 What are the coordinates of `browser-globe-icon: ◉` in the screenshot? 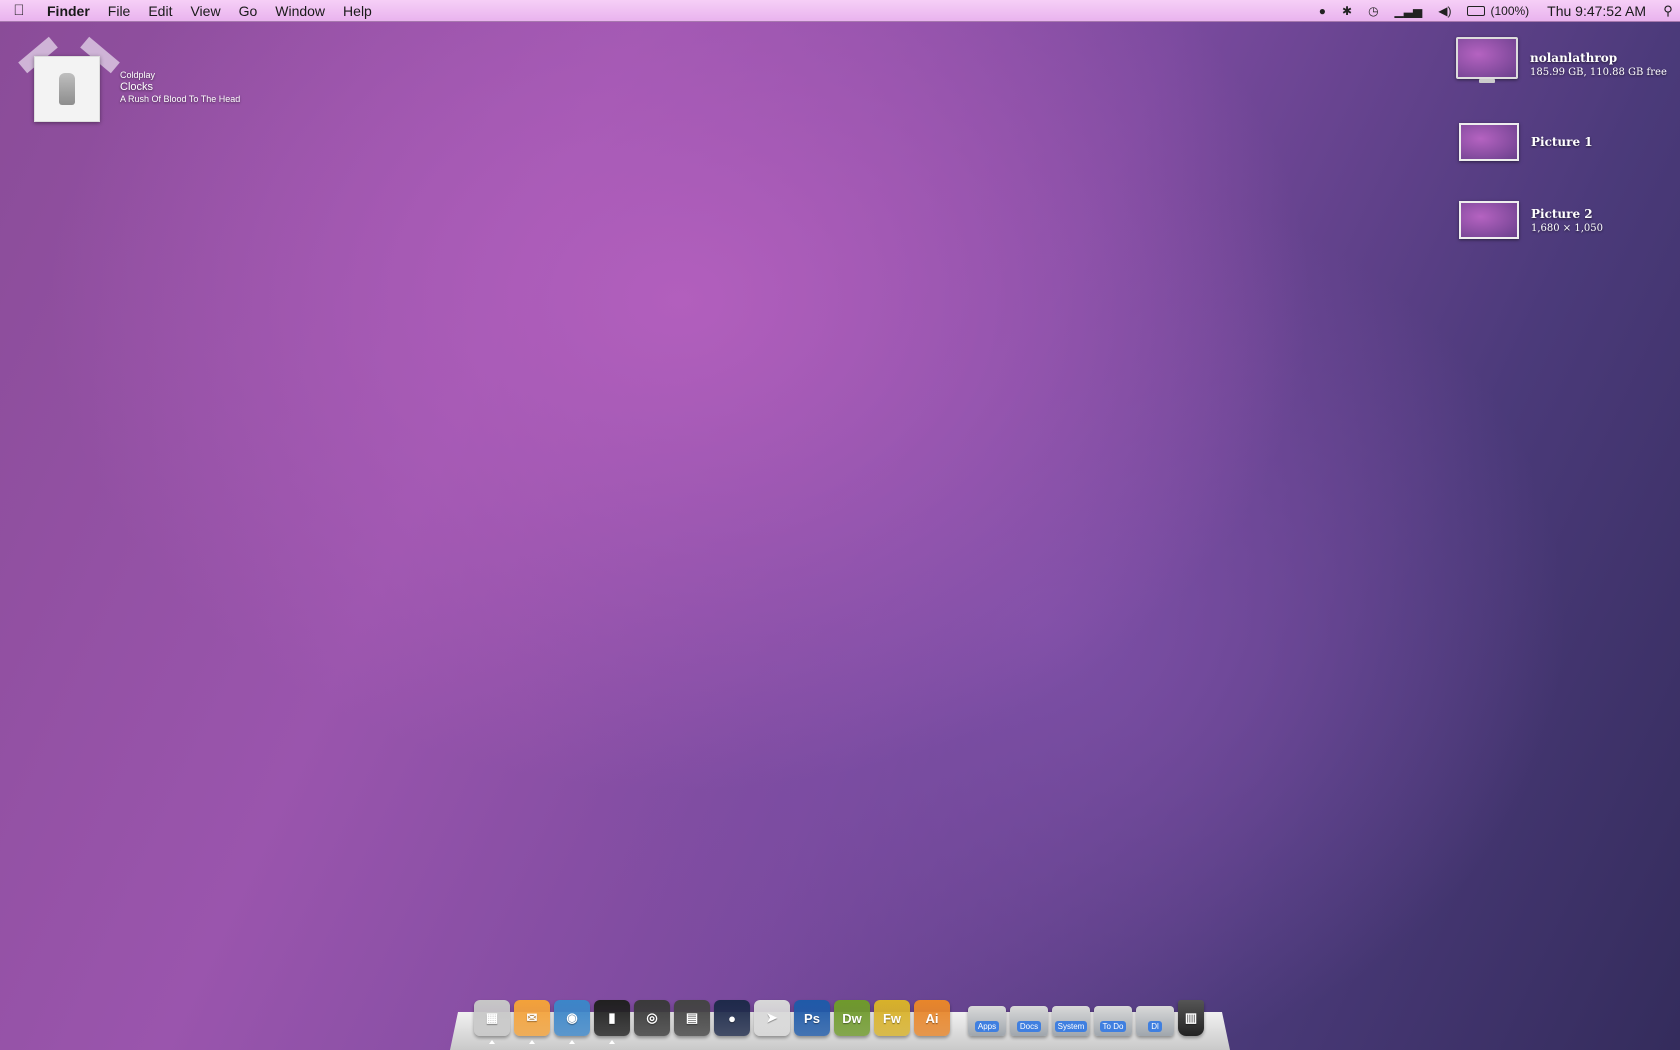 It's located at (572, 1022).